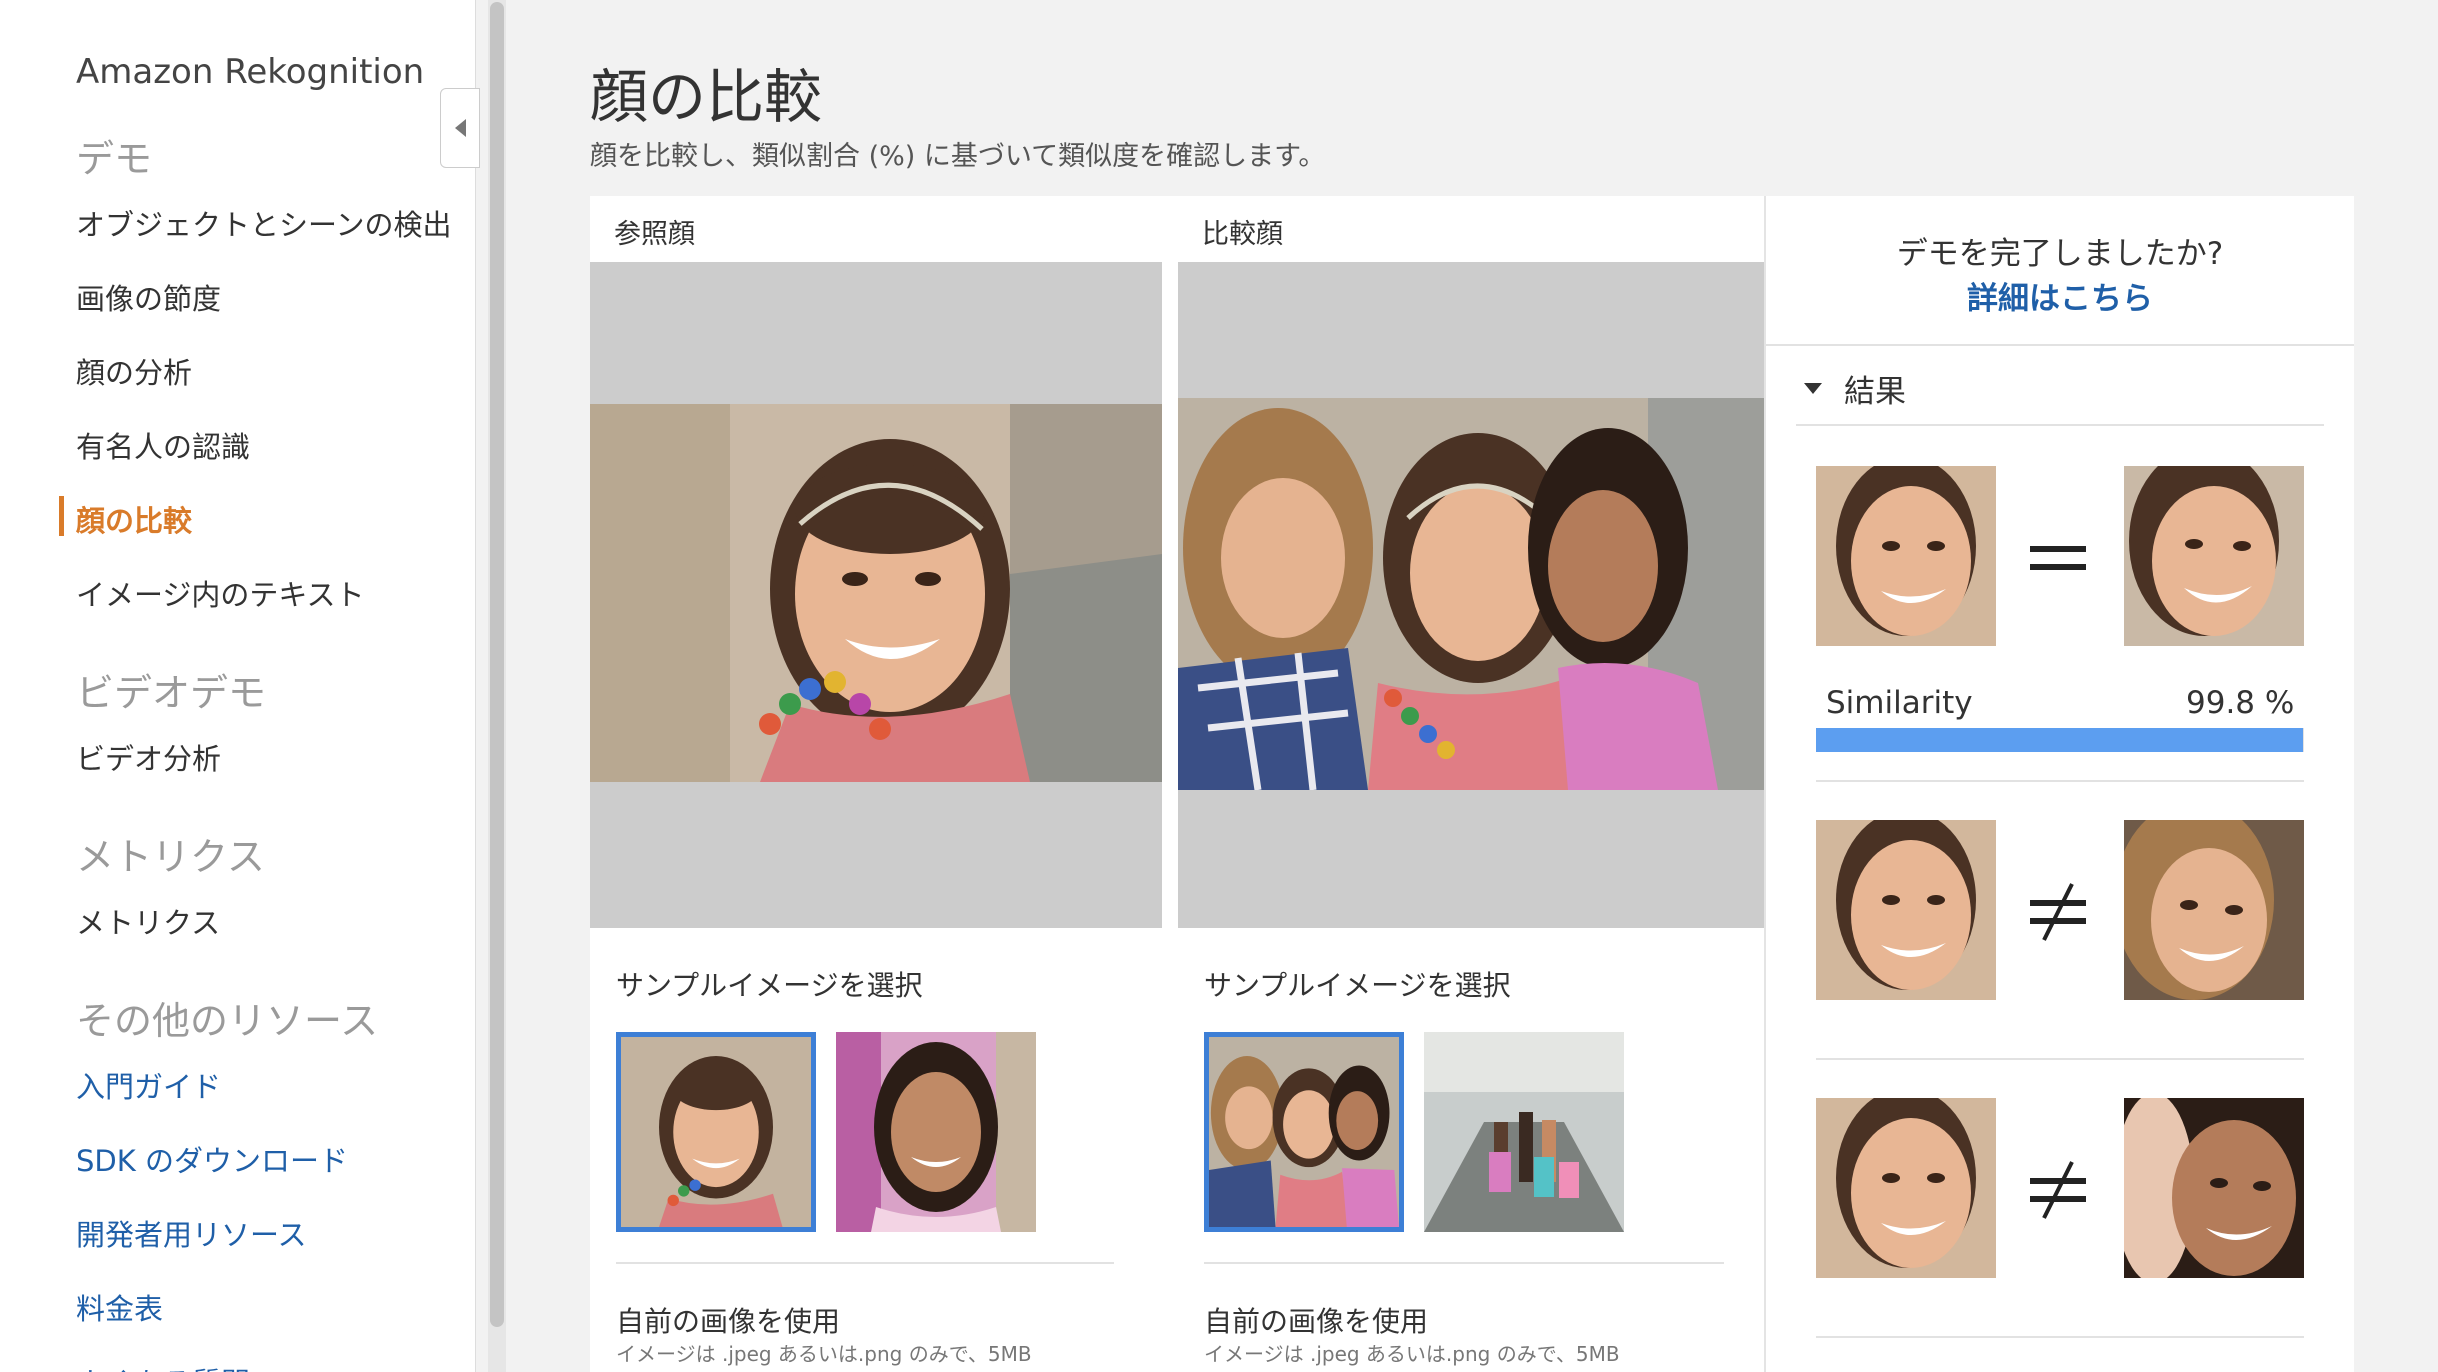 The image size is (2438, 1372). I want to click on reference-upload-label: 自前の画像を使用, so click(728, 1320).